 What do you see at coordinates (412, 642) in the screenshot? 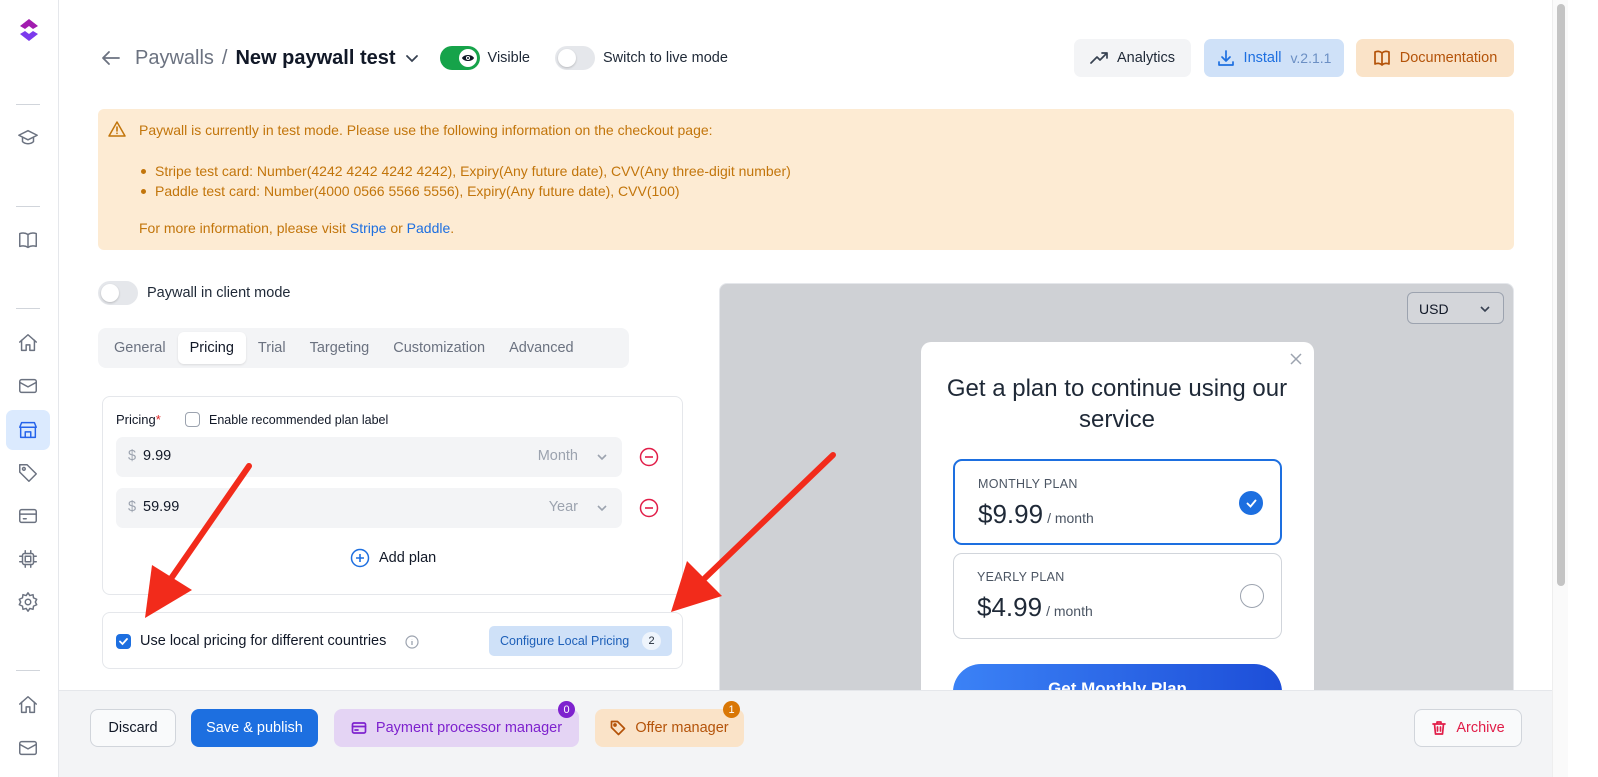
I see `info-icon` at bounding box center [412, 642].